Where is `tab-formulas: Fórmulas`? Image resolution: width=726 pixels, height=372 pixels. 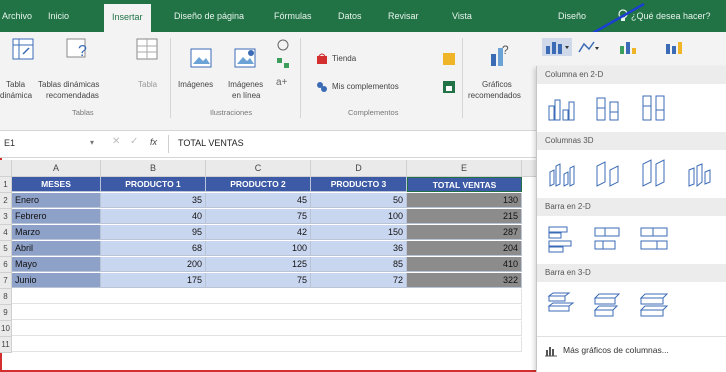
tab-formulas: Fórmulas is located at coordinates (293, 16).